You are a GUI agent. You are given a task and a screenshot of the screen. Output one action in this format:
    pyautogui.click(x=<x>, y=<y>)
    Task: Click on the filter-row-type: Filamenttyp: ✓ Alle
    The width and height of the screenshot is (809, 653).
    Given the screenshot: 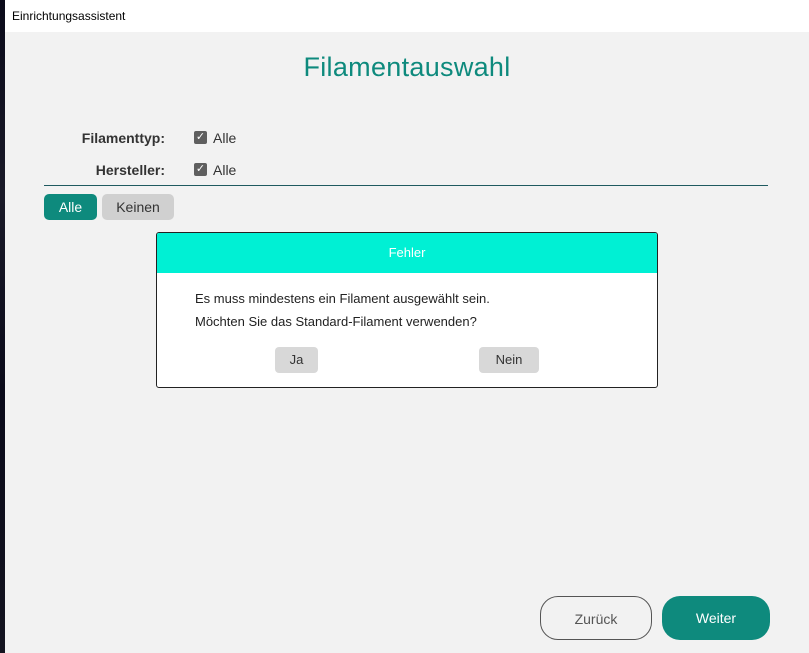 What is the action you would take?
    pyautogui.click(x=205, y=138)
    